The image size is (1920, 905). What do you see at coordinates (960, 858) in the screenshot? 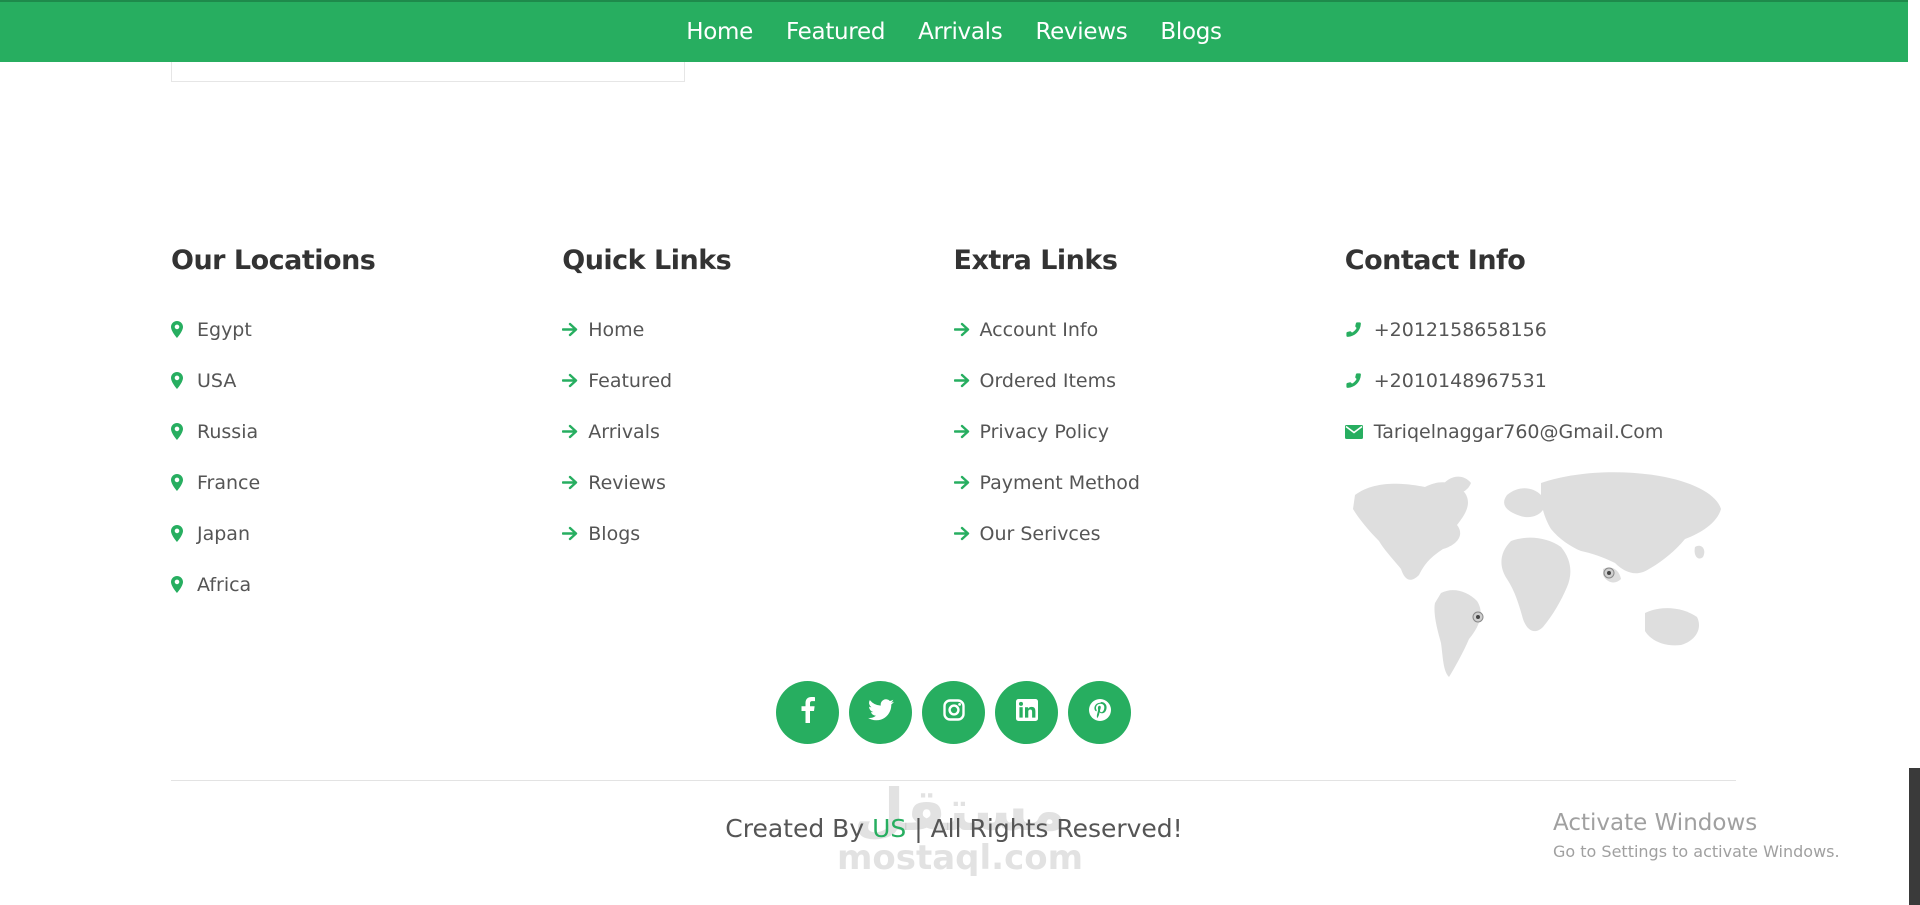
I see `watermark-latin: mostaql.com` at bounding box center [960, 858].